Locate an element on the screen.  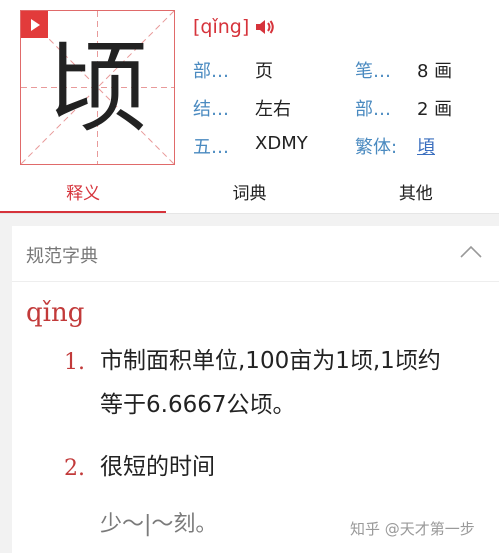
chevron-up-icon is located at coordinates (471, 253).